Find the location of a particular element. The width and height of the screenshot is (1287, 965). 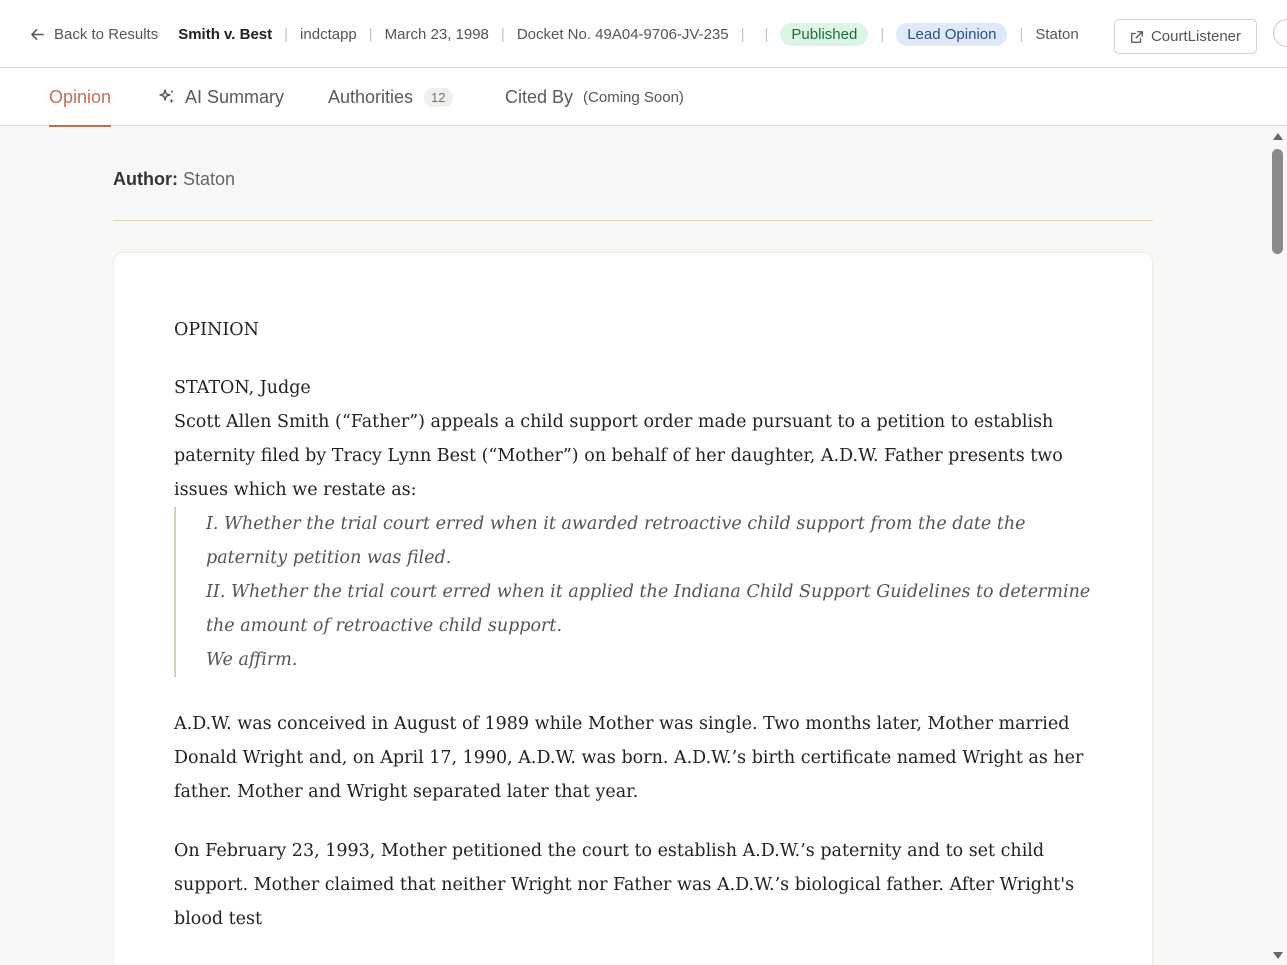

status-badge: Published is located at coordinates (824, 34).